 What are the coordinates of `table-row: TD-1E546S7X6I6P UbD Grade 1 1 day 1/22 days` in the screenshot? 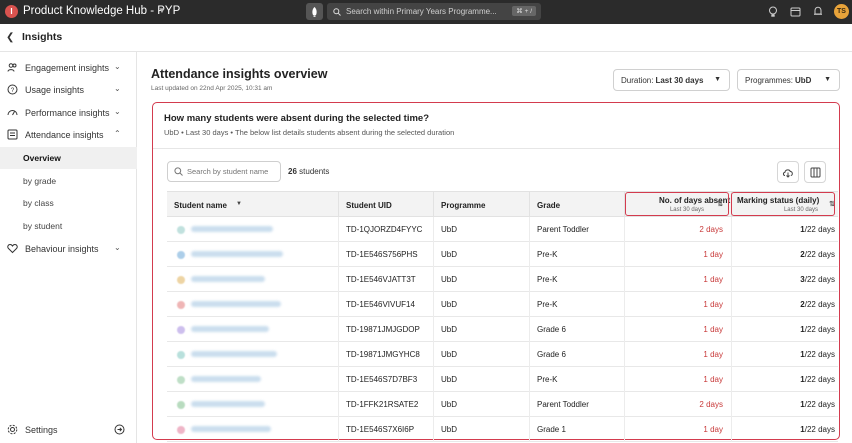 It's located at (502, 429).